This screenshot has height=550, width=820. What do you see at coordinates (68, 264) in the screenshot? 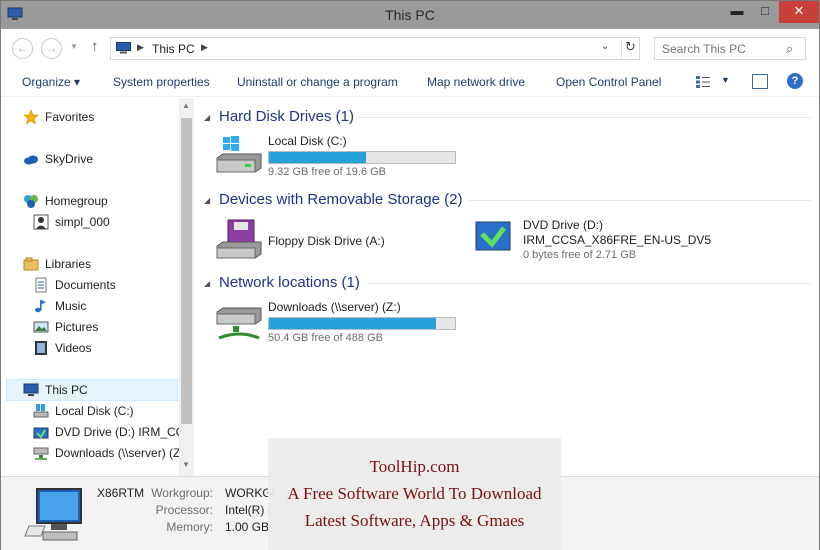
I see `nav-label: Libraries` at bounding box center [68, 264].